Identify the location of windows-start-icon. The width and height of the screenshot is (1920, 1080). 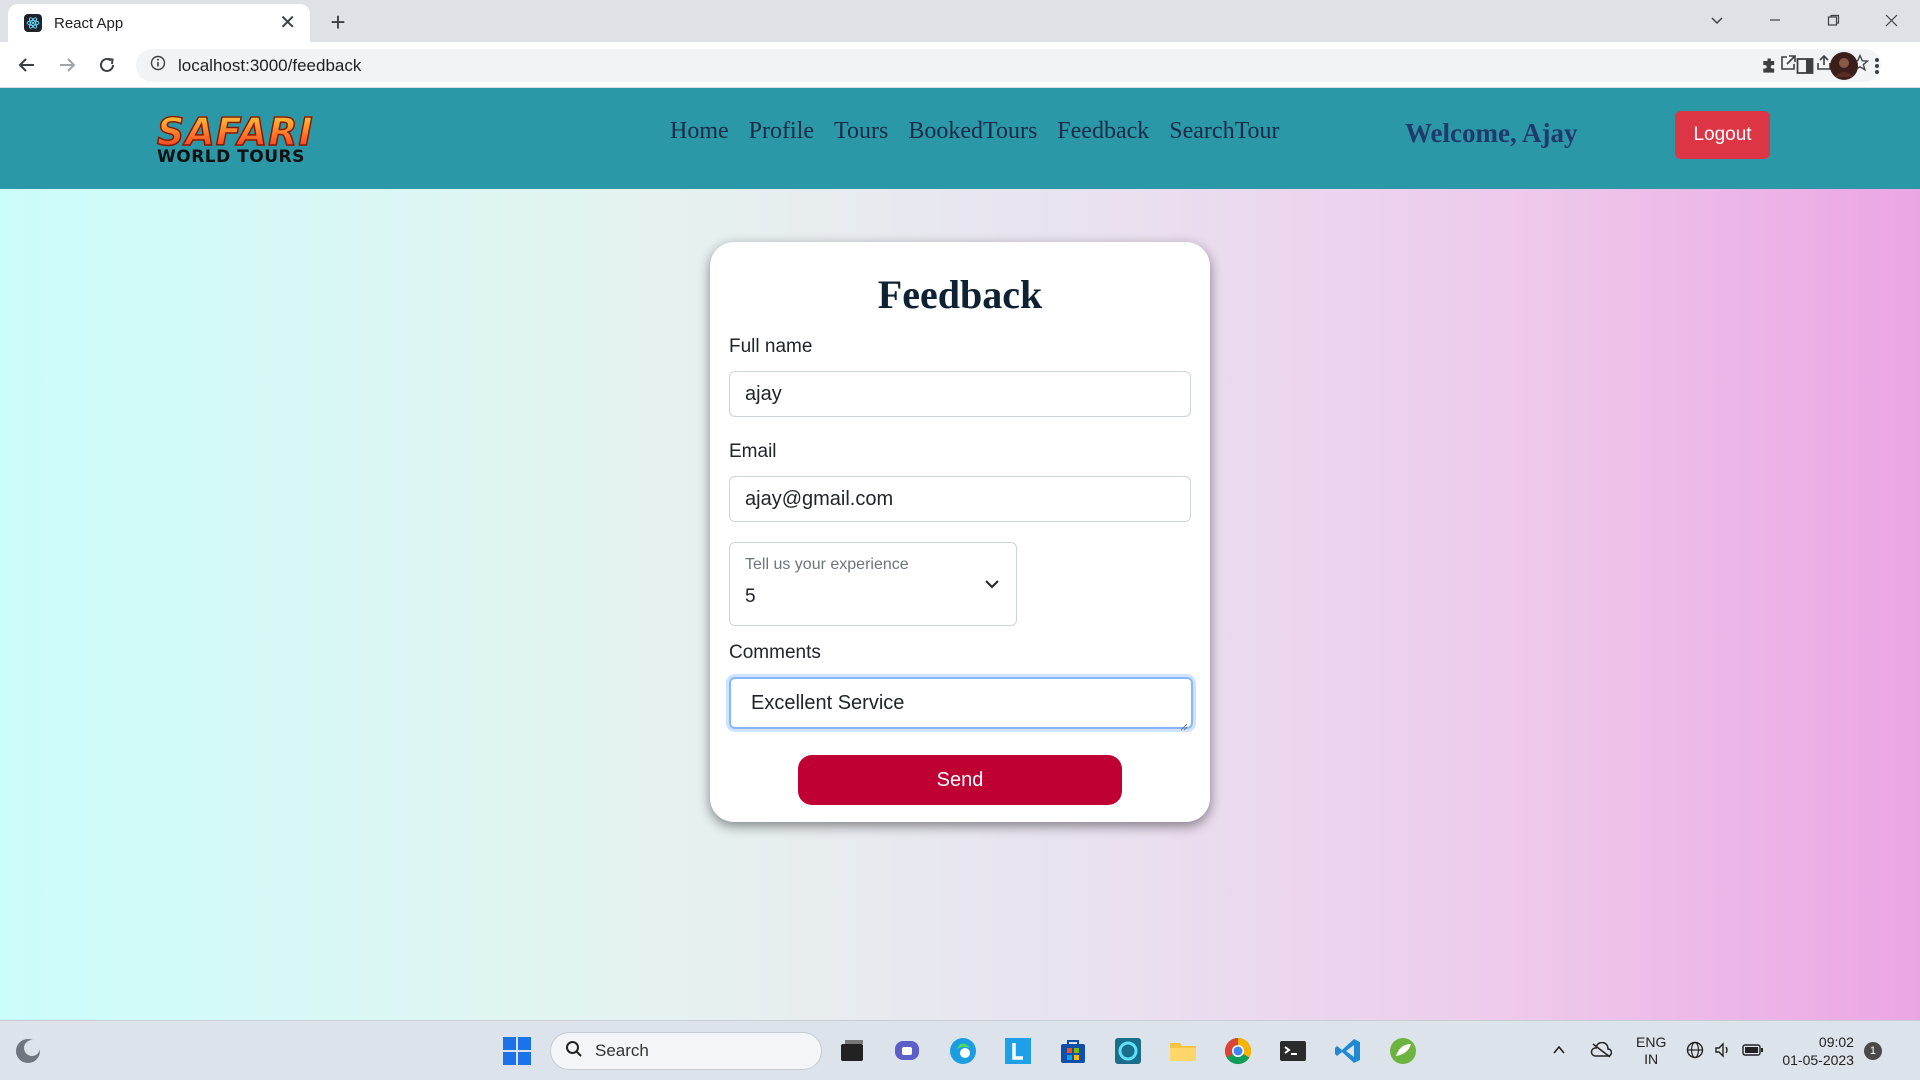
(517, 1051).